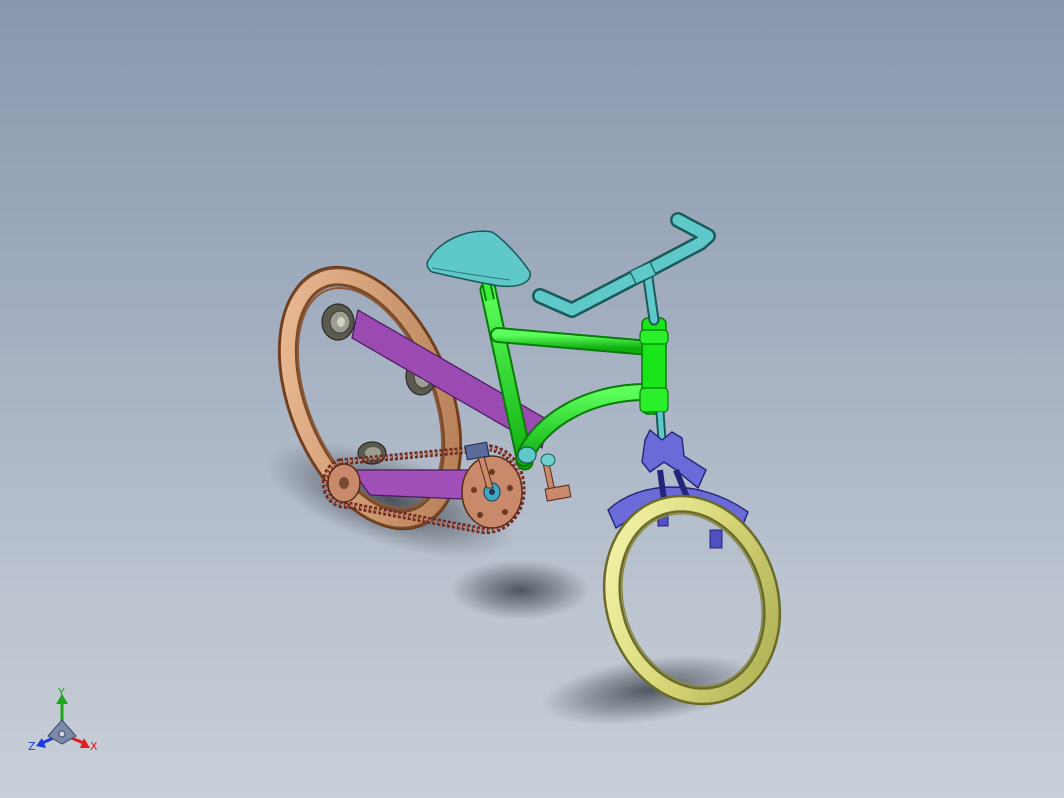 The image size is (1064, 798). I want to click on view-orientation-triad: Y X Z, so click(63, 719).